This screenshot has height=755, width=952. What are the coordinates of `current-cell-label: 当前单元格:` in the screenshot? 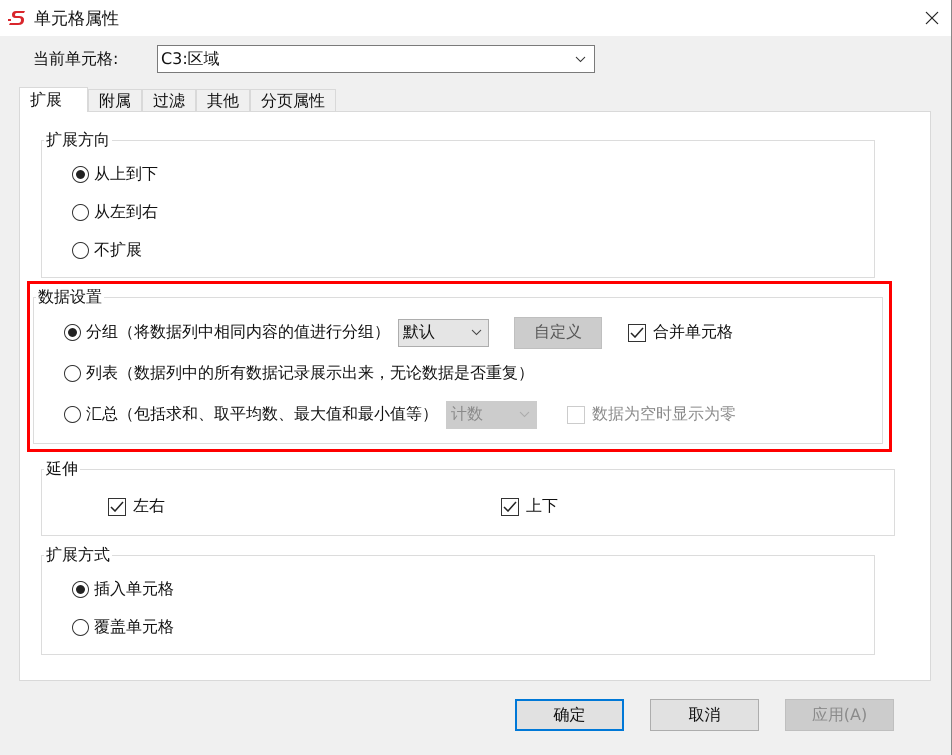 It's located at (76, 59).